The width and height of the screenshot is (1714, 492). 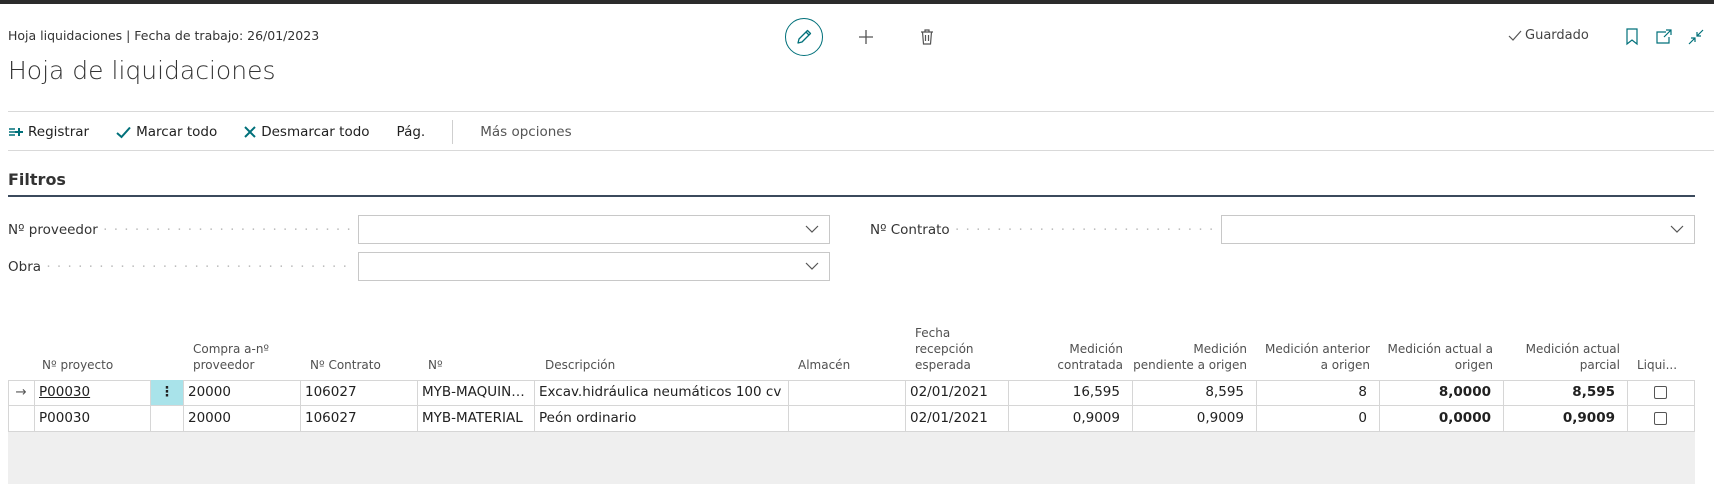 What do you see at coordinates (1311, 357) in the screenshot?
I see `col-med-anterior: Medición anterior a origen` at bounding box center [1311, 357].